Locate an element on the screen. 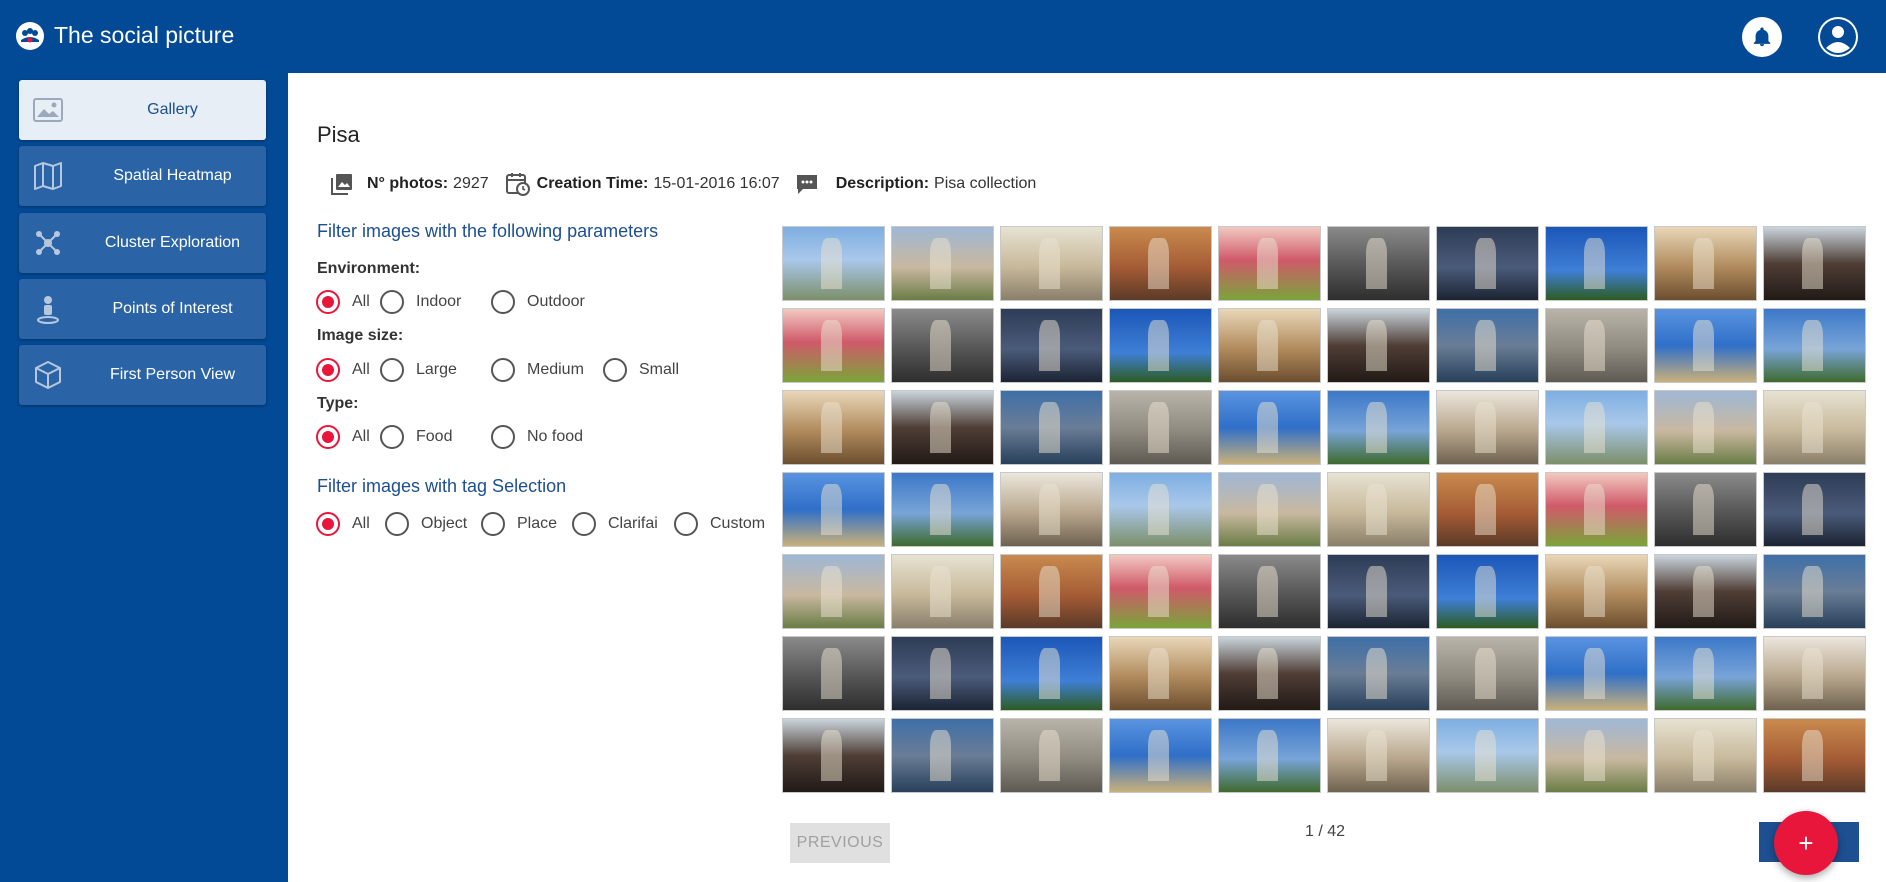 This screenshot has height=882, width=1886. environment-all-radio: All is located at coordinates (343, 302).